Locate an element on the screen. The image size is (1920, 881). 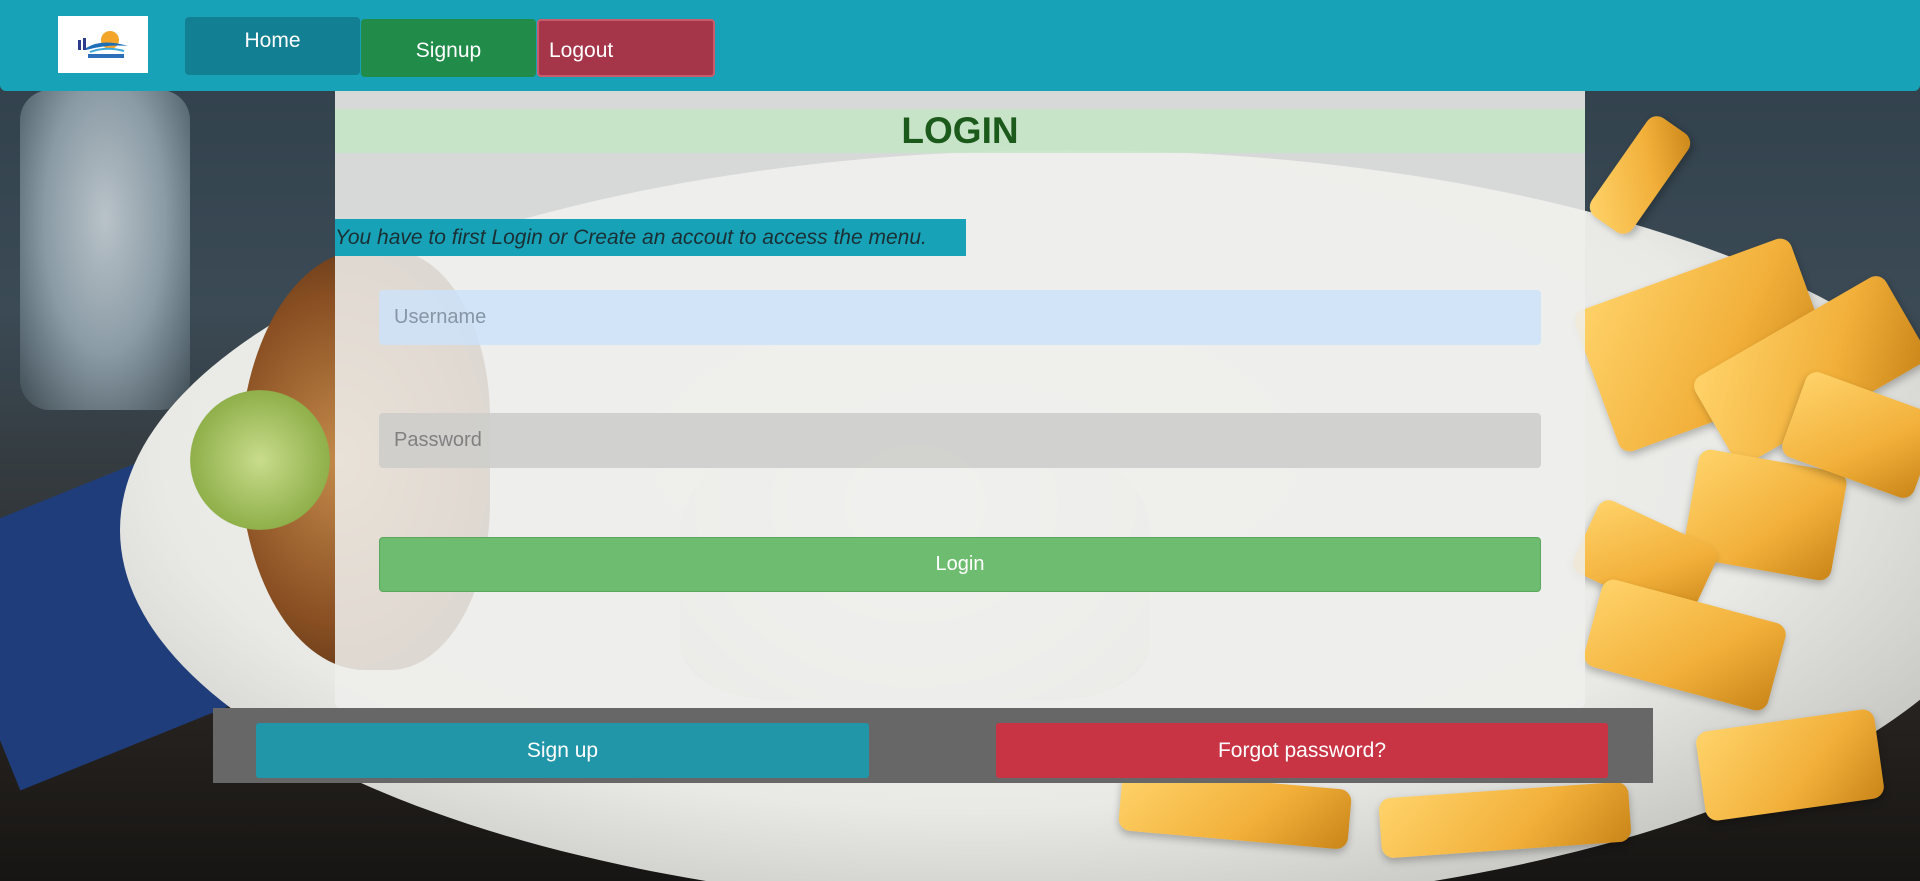
nav-logout-link: Logout is located at coordinates (626, 48).